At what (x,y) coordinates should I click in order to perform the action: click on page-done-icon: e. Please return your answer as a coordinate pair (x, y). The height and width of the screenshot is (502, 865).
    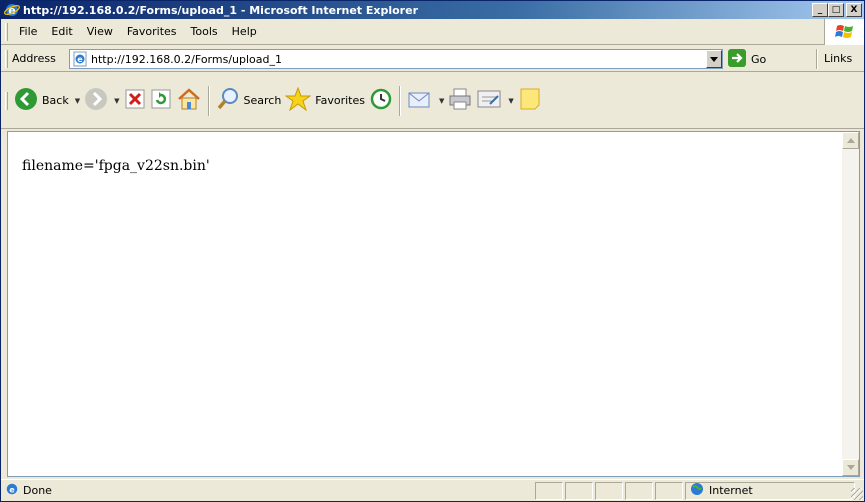
    Looking at the image, I should click on (12, 490).